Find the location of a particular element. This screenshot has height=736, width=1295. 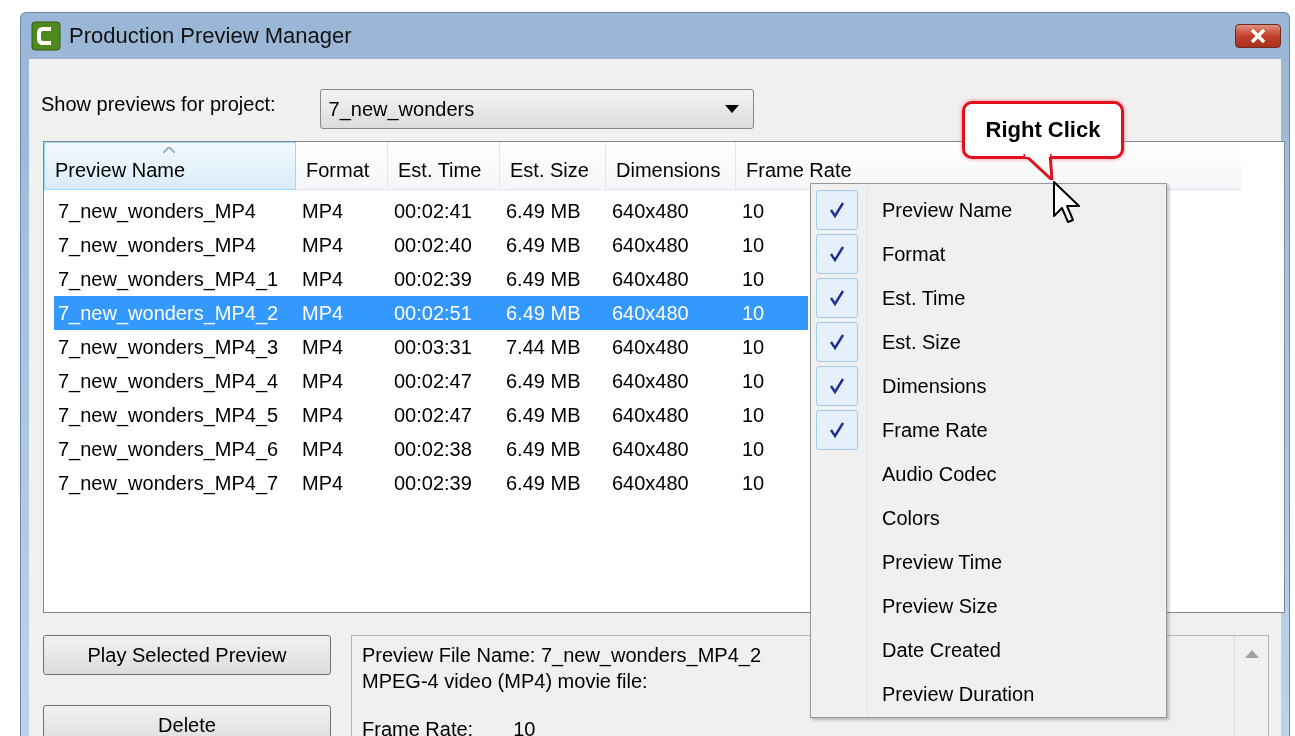

table-row: 7_new_wonders_MP4_6 MP4 00:02:38 6.49 MB 640x480 10 is located at coordinates (431, 449).